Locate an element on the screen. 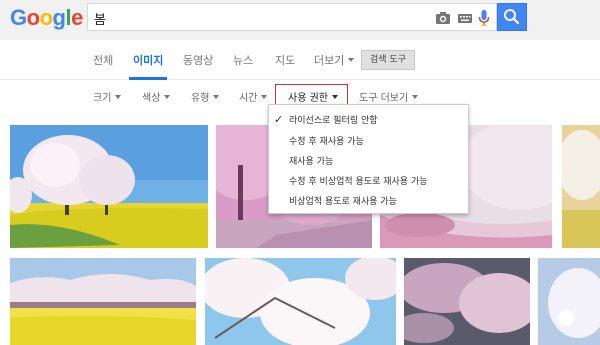  checkmark-icon: ✓ is located at coordinates (279, 119).